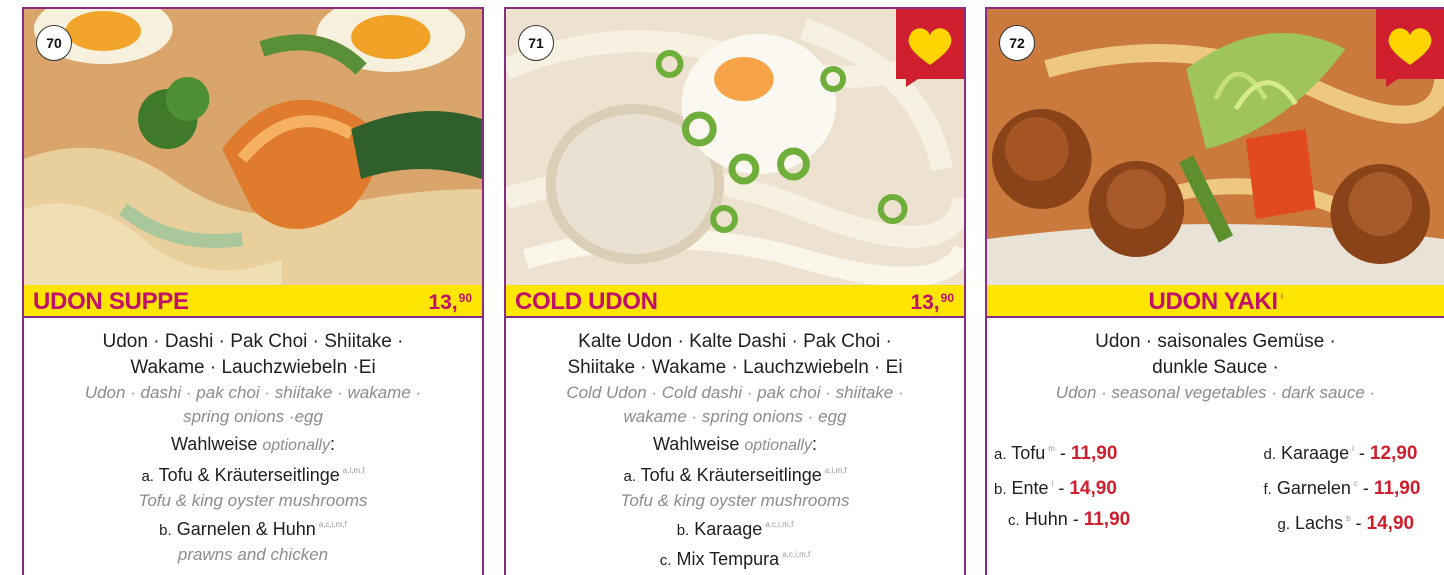 Image resolution: width=1444 pixels, height=575 pixels. I want to click on option-item: b. Karaage a,c,i,m,f, so click(735, 528).